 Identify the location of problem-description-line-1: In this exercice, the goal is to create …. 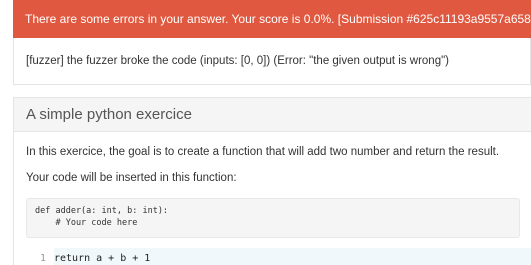
(263, 152).